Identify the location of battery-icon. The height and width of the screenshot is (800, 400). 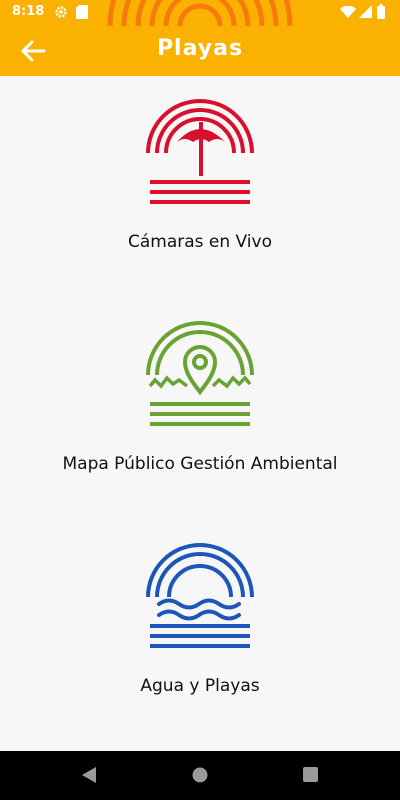
(381, 11).